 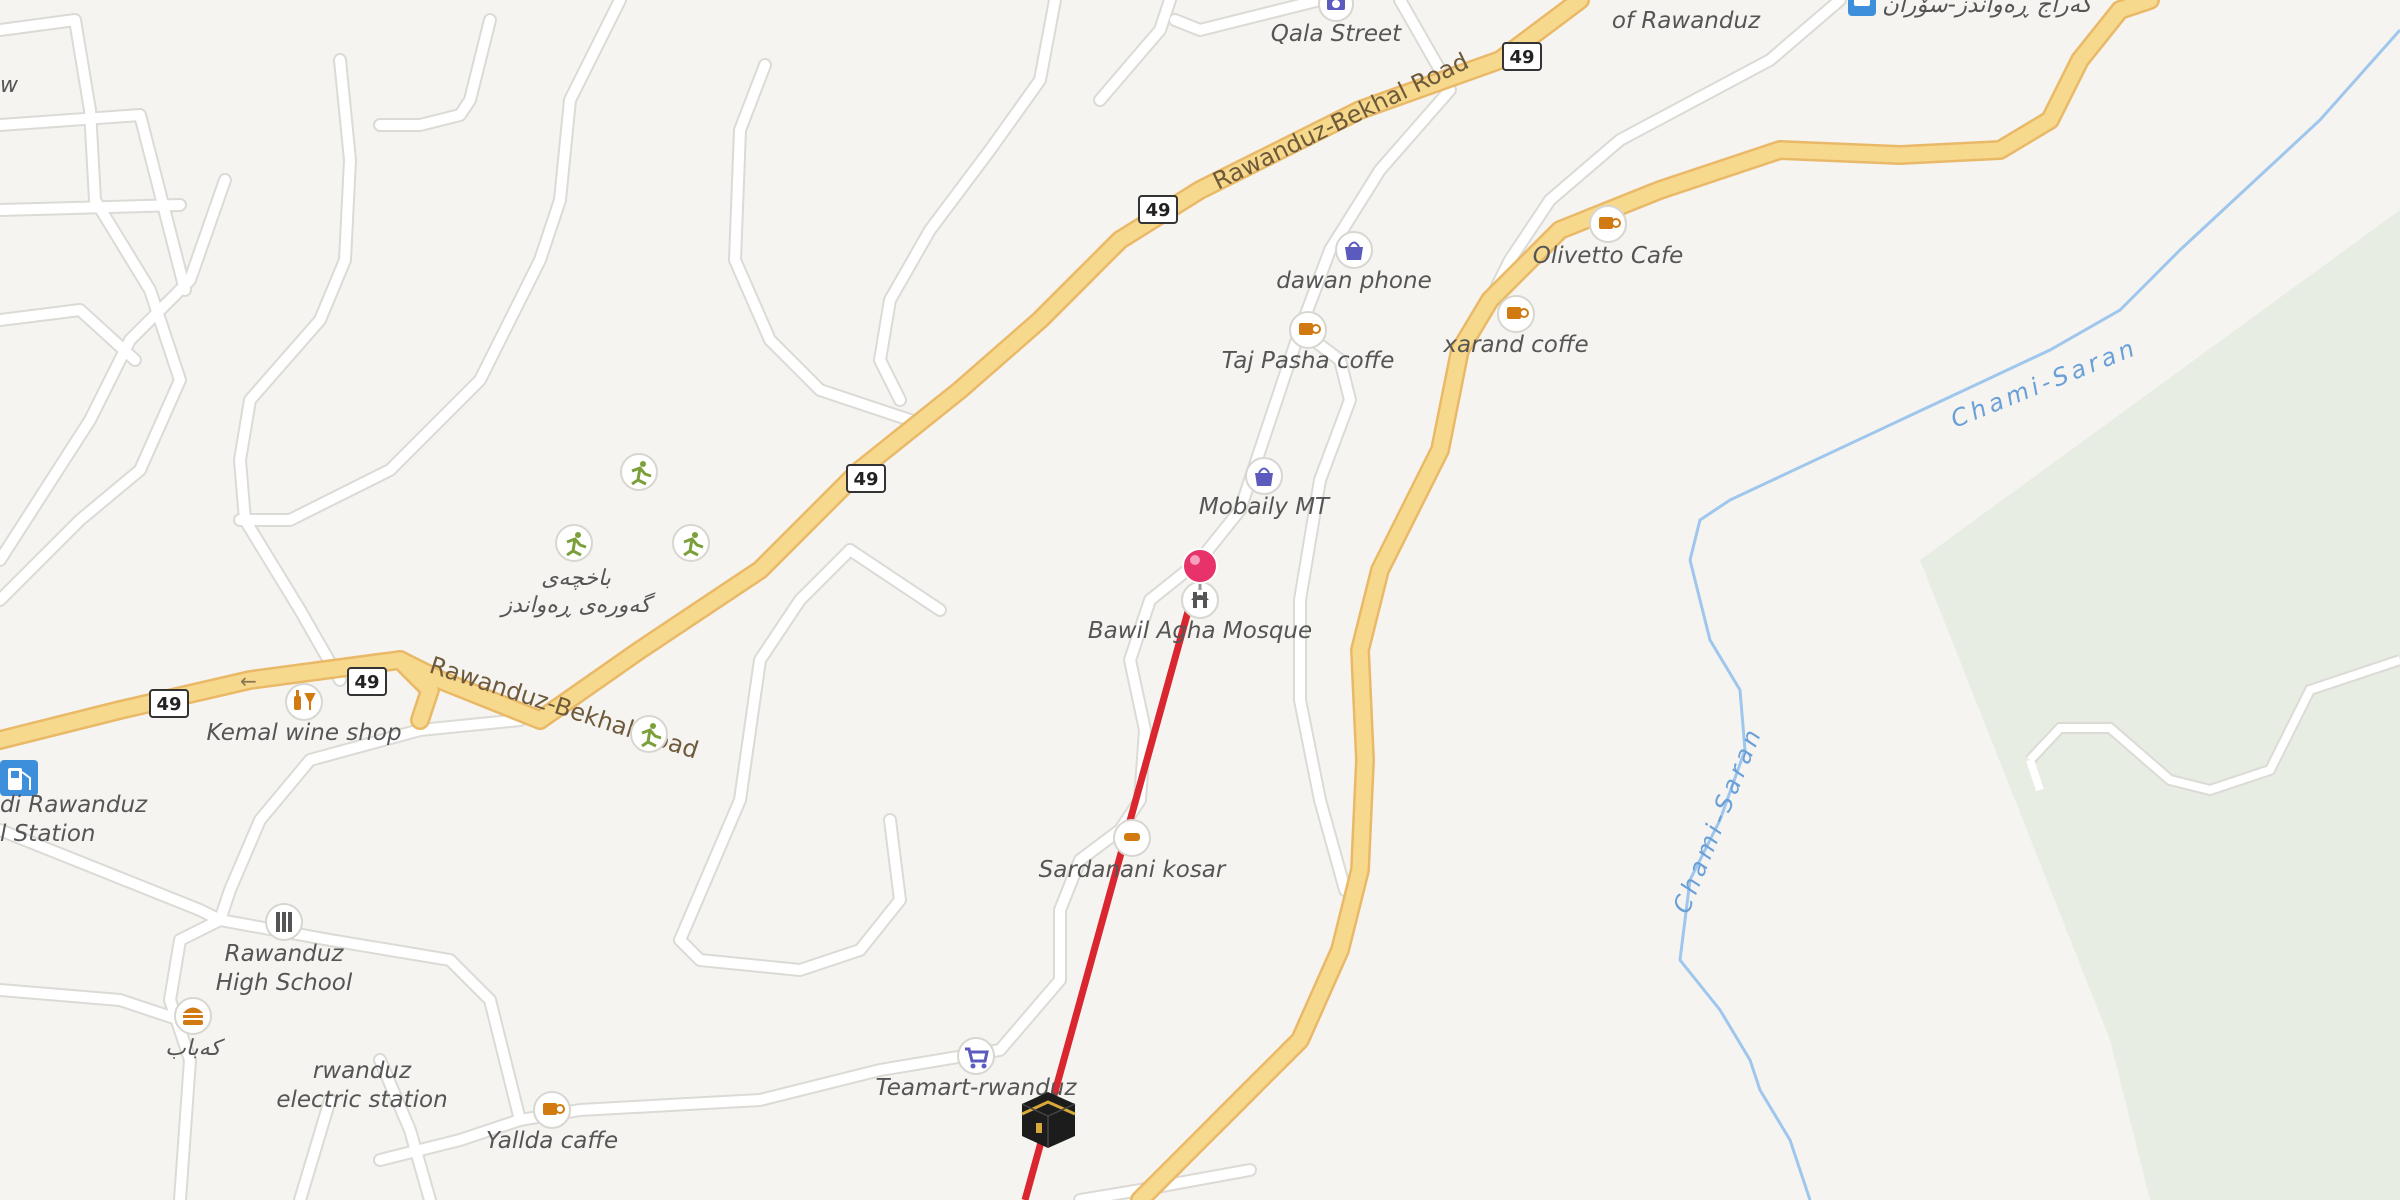 I want to click on label-fuel-station-line1: di Rawanduz, so click(x=74, y=805).